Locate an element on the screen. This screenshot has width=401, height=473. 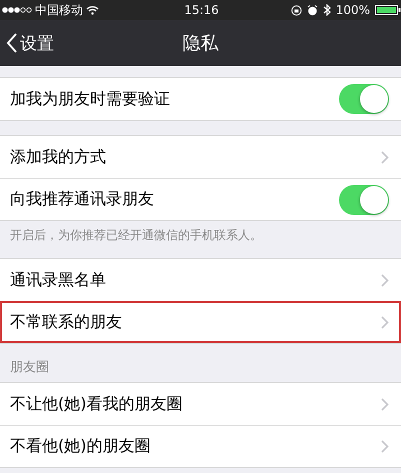
settings-row: 不常联系的朋友 is located at coordinates (200, 322).